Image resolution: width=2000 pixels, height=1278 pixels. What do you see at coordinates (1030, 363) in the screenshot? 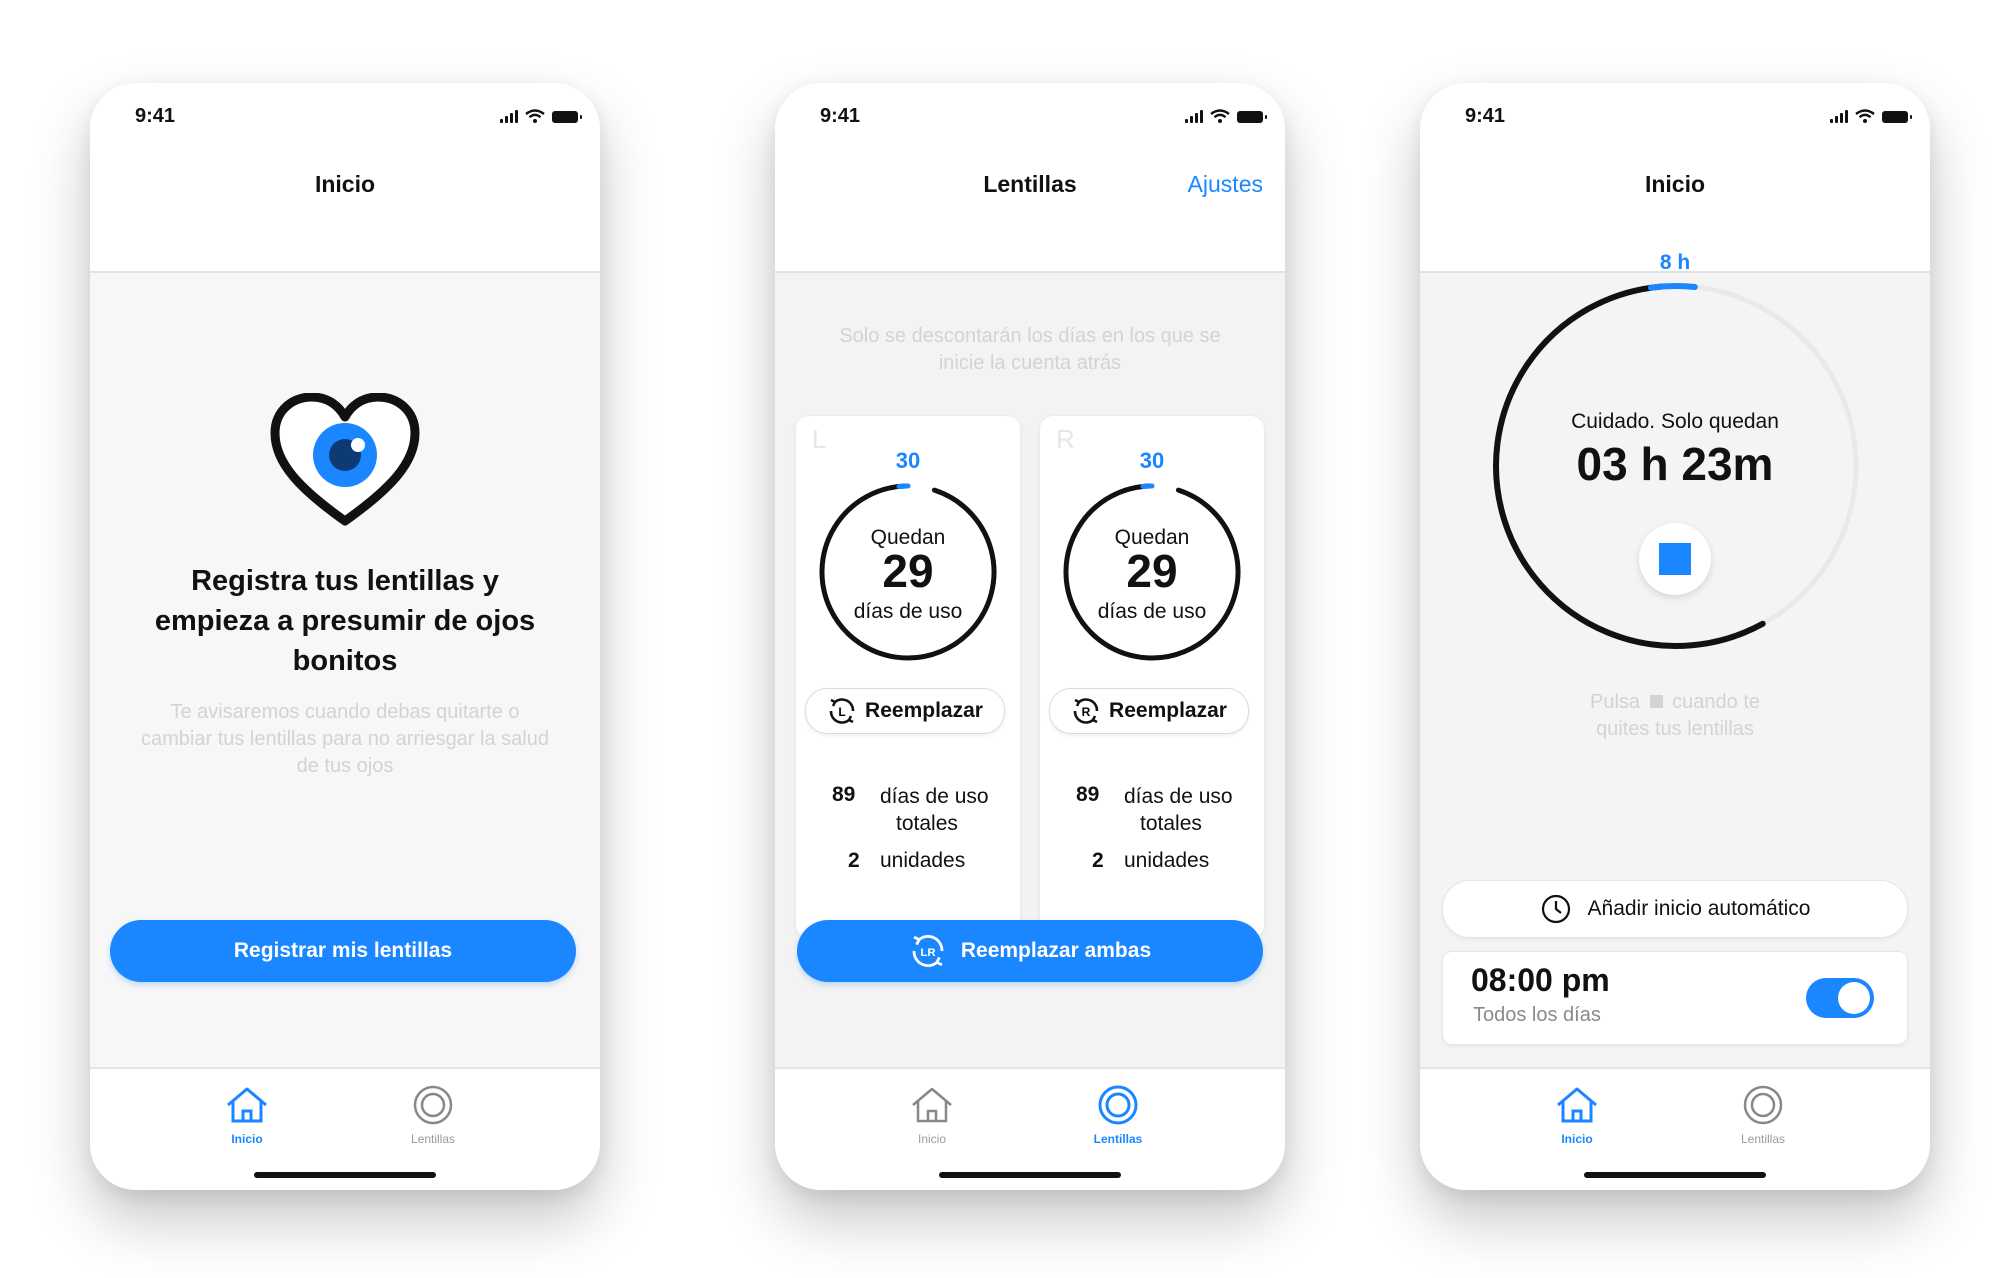
I see `note-line: inicie la cuenta atrás` at bounding box center [1030, 363].